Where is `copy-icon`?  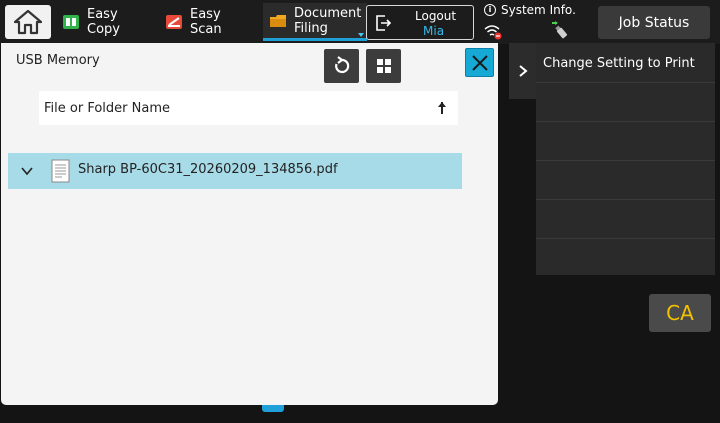 copy-icon is located at coordinates (71, 22).